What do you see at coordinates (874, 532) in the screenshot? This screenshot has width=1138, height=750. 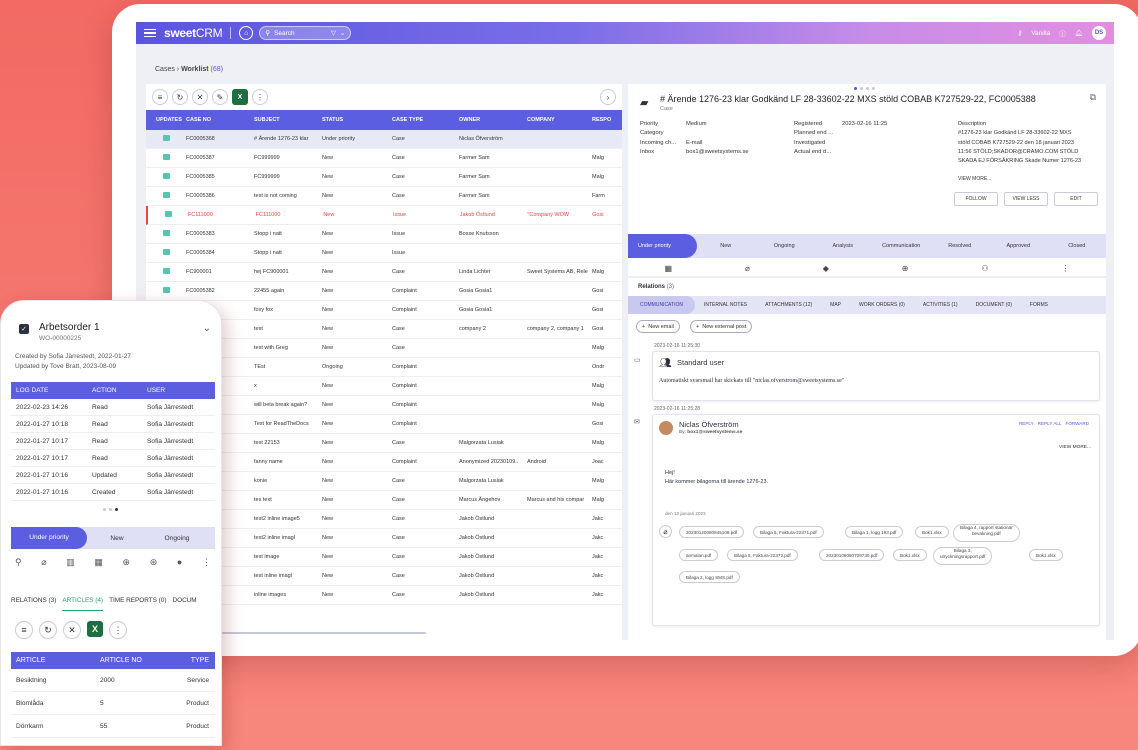 I see `attachment-chip: Bilaga 1, logg 193.pdf` at bounding box center [874, 532].